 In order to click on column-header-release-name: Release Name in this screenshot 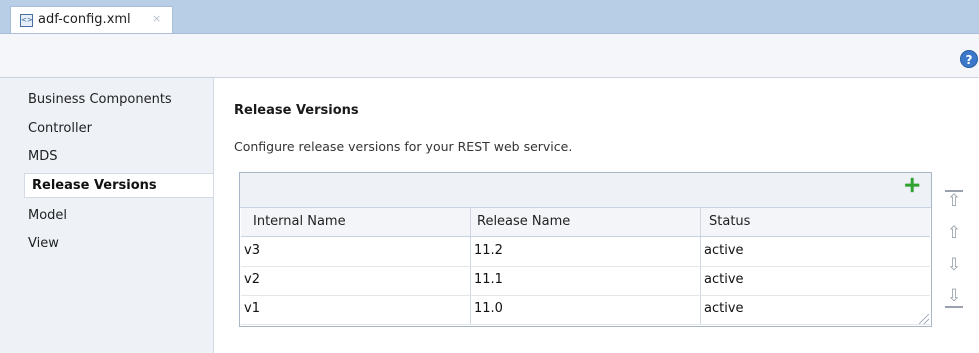, I will do `click(523, 221)`.